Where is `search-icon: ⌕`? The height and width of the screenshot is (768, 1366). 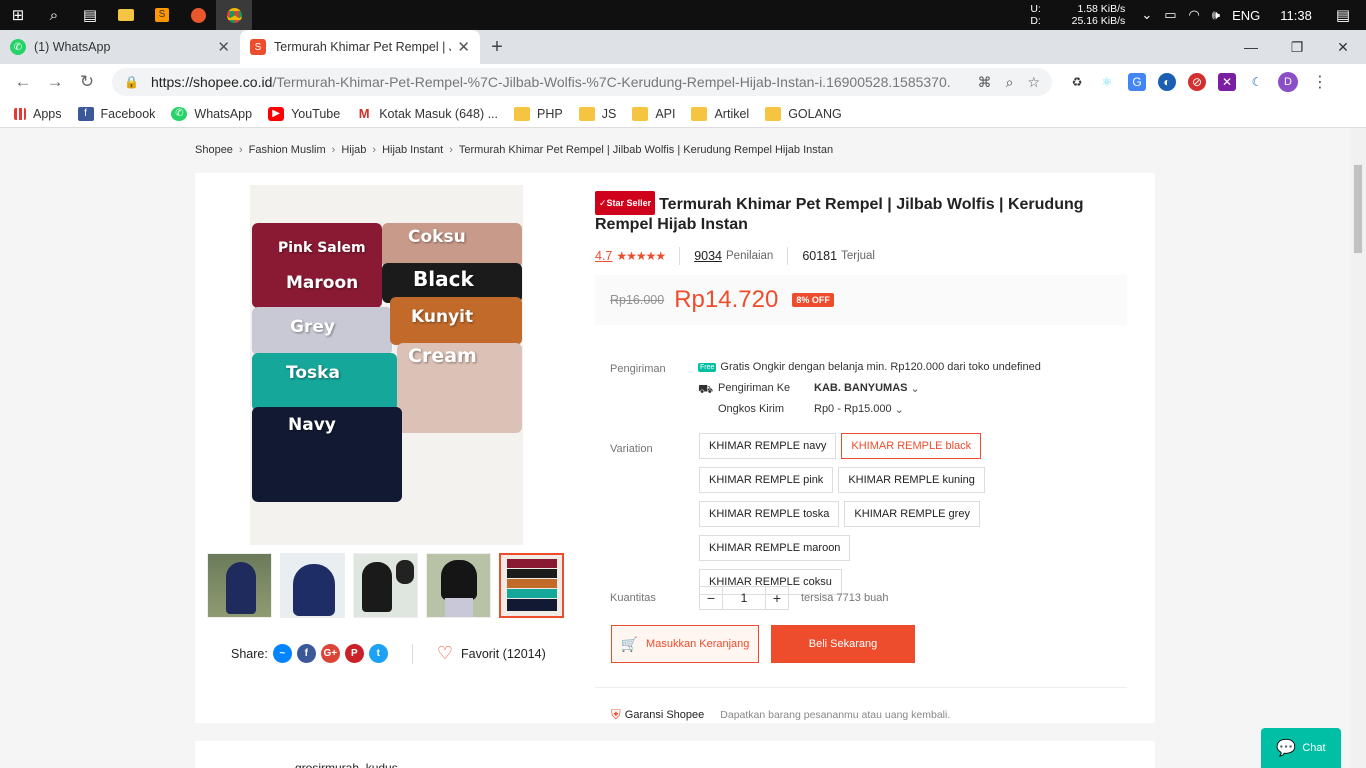
search-icon: ⌕ is located at coordinates (54, 15).